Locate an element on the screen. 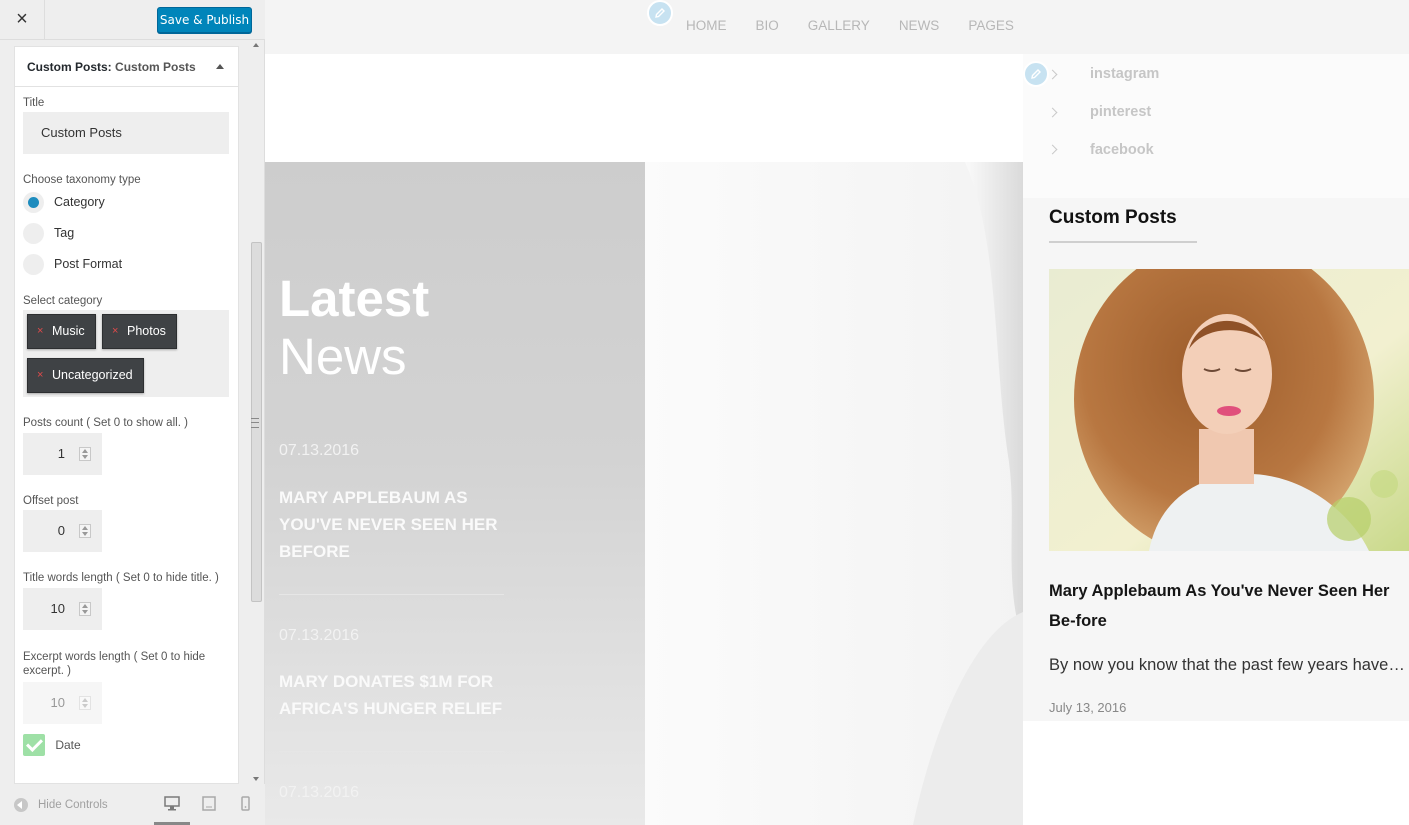  date-checkbox-row: Date is located at coordinates (126, 745).